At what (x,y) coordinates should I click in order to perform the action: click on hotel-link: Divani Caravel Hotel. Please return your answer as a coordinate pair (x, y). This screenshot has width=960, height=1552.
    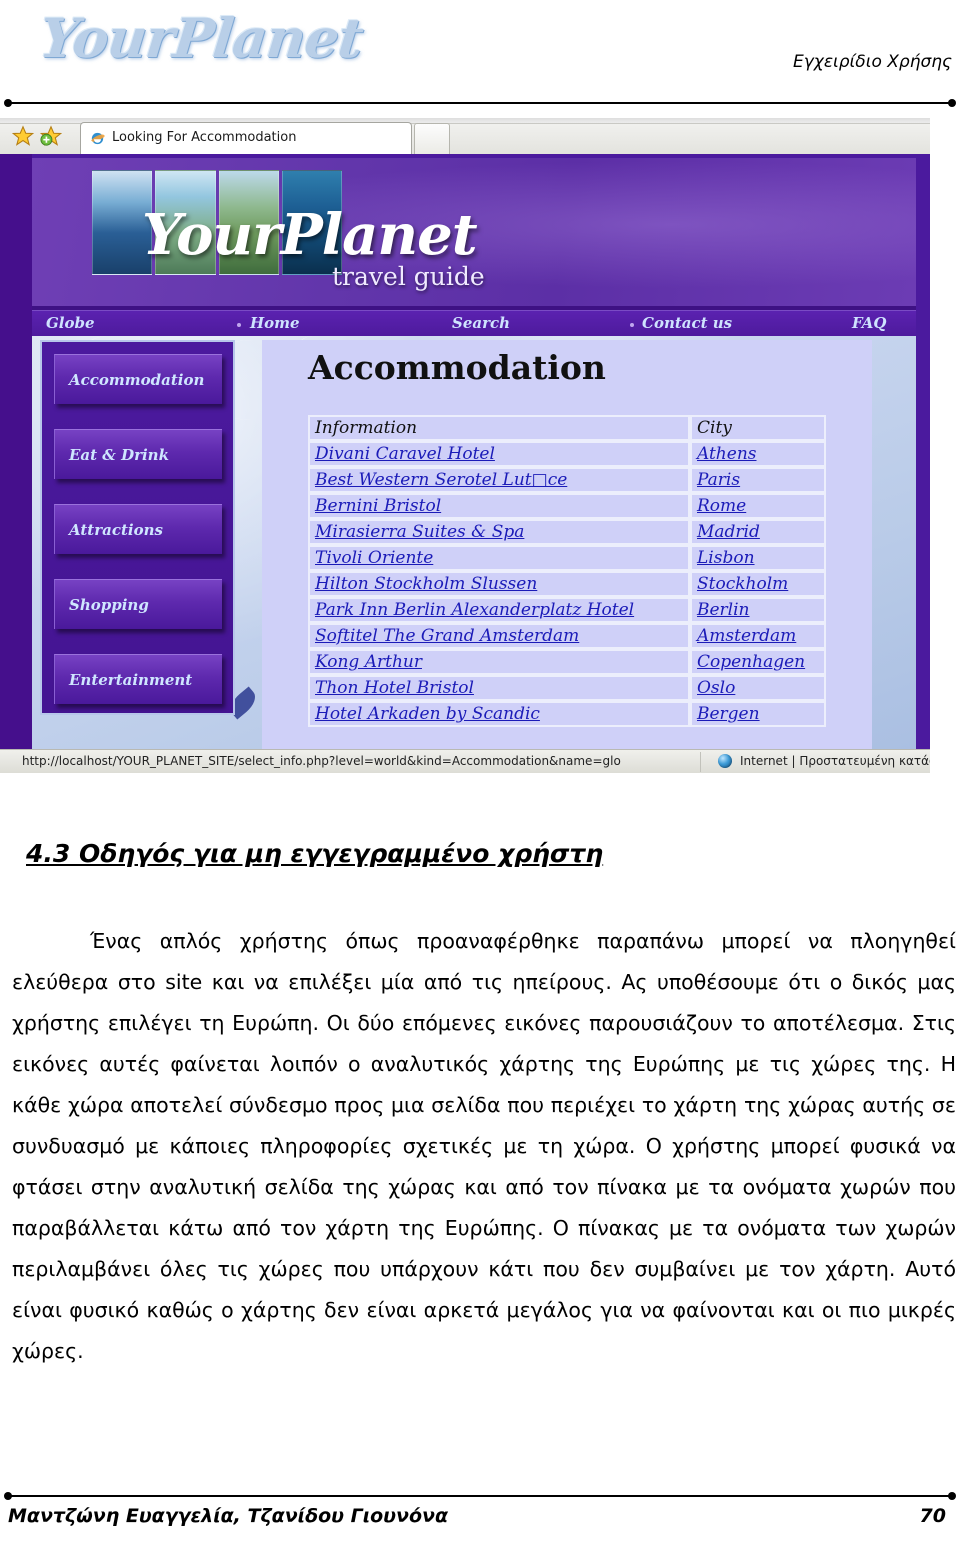
    Looking at the image, I should click on (405, 454).